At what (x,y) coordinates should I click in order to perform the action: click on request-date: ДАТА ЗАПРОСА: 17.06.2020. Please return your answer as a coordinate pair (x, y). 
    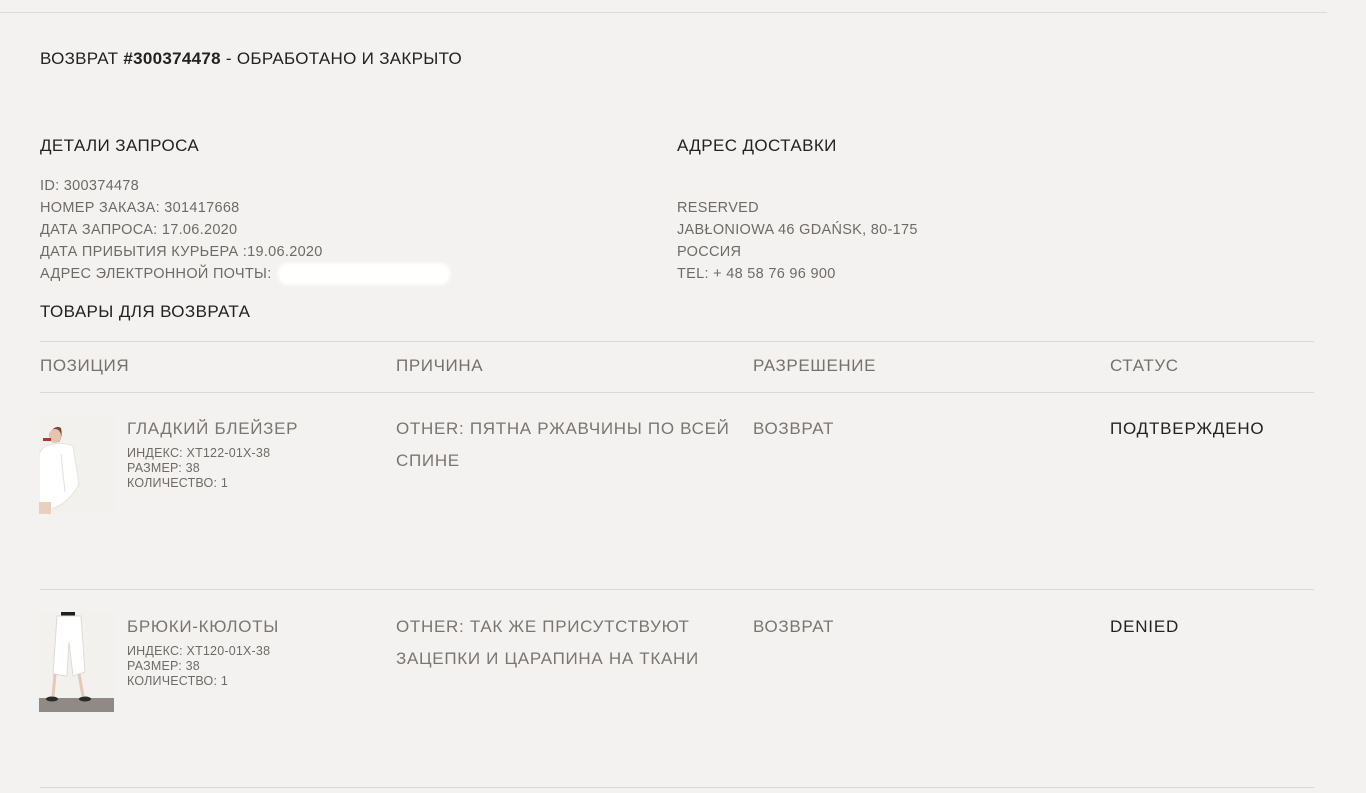
    Looking at the image, I should click on (139, 230).